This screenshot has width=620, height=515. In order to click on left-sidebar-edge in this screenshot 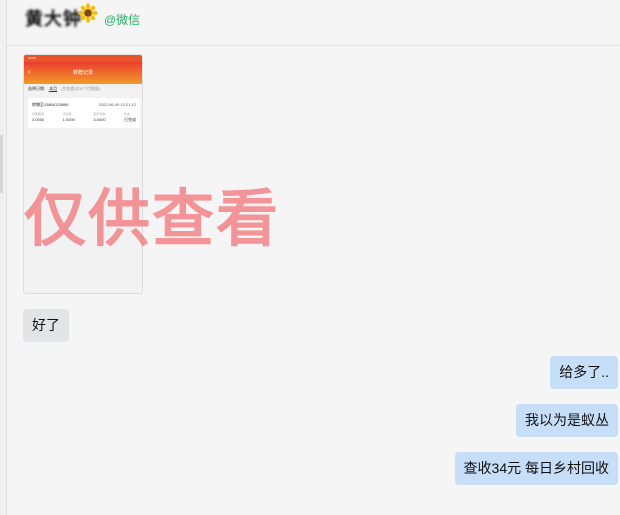, I will do `click(3, 257)`.